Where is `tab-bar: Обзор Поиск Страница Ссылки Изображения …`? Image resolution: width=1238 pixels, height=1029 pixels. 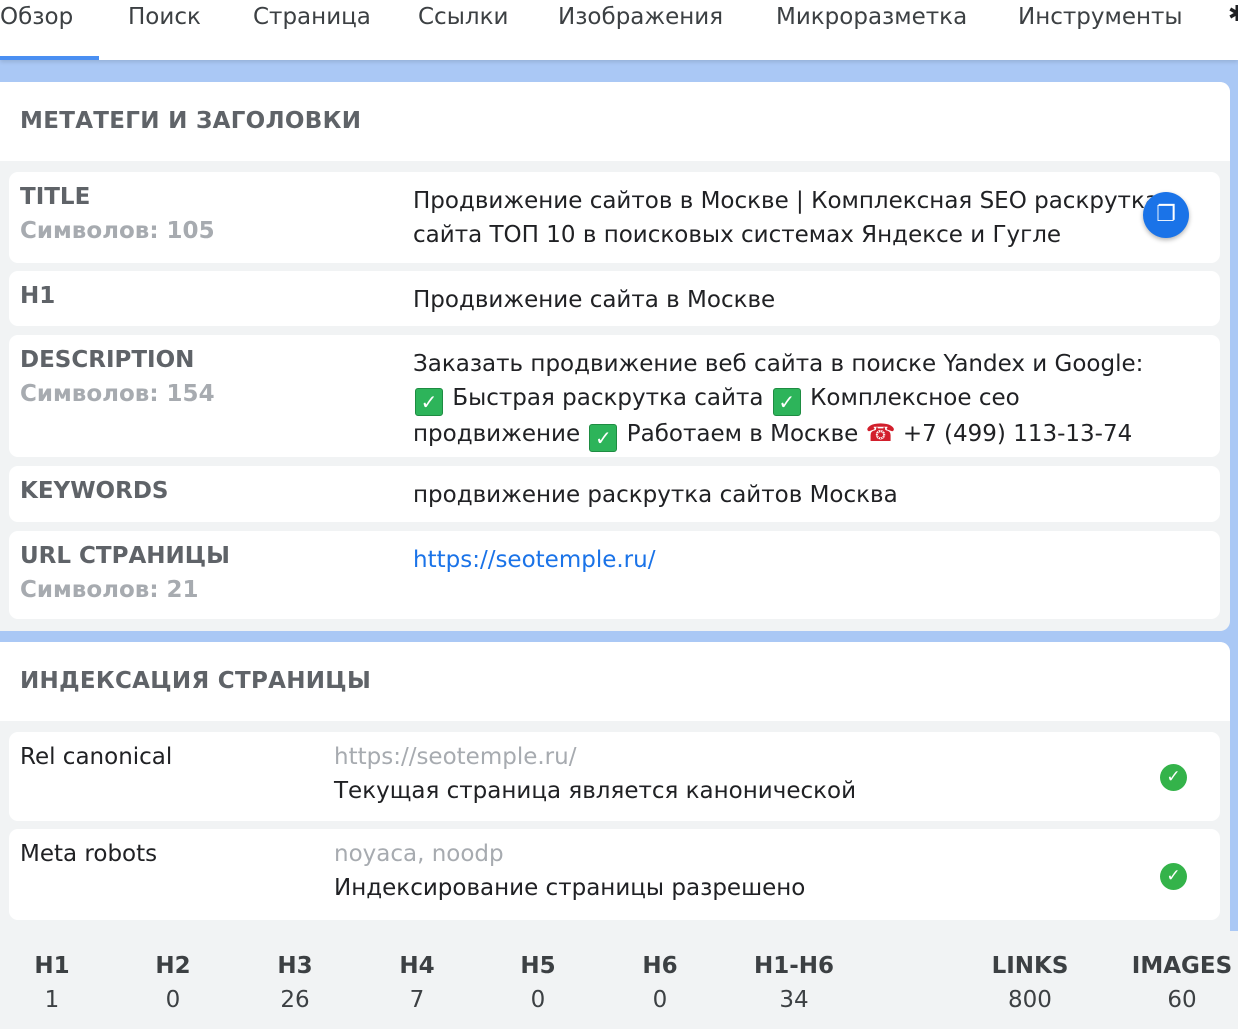
tab-bar: Обзор Поиск Страница Ссылки Изображения … is located at coordinates (619, 30).